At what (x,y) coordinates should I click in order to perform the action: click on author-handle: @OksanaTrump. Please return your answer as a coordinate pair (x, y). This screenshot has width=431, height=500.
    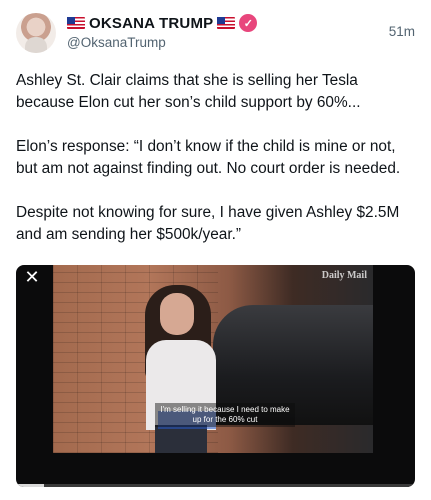
    Looking at the image, I should click on (116, 42).